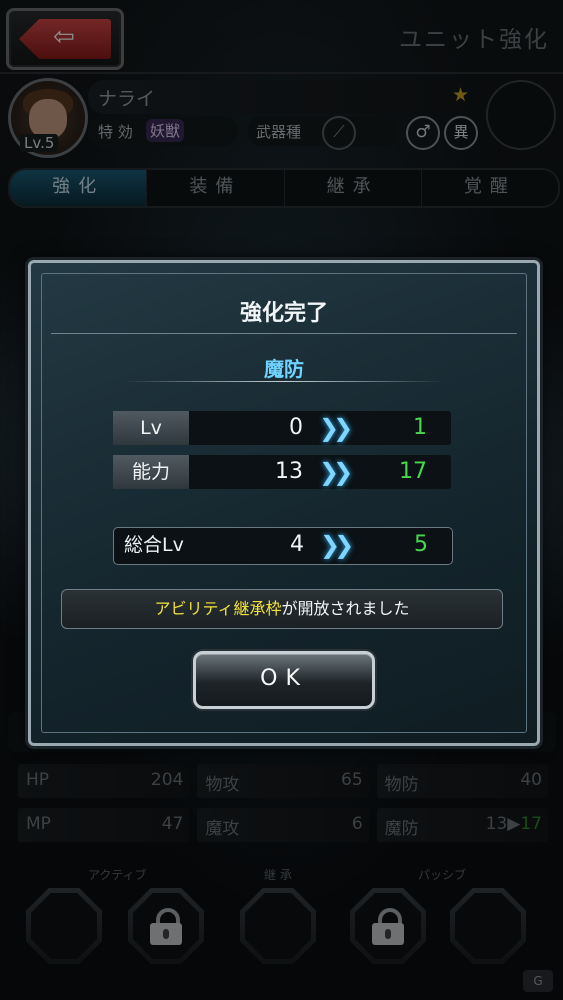  I want to click on notice-highlight: アビリティ継承枠, so click(218, 608).